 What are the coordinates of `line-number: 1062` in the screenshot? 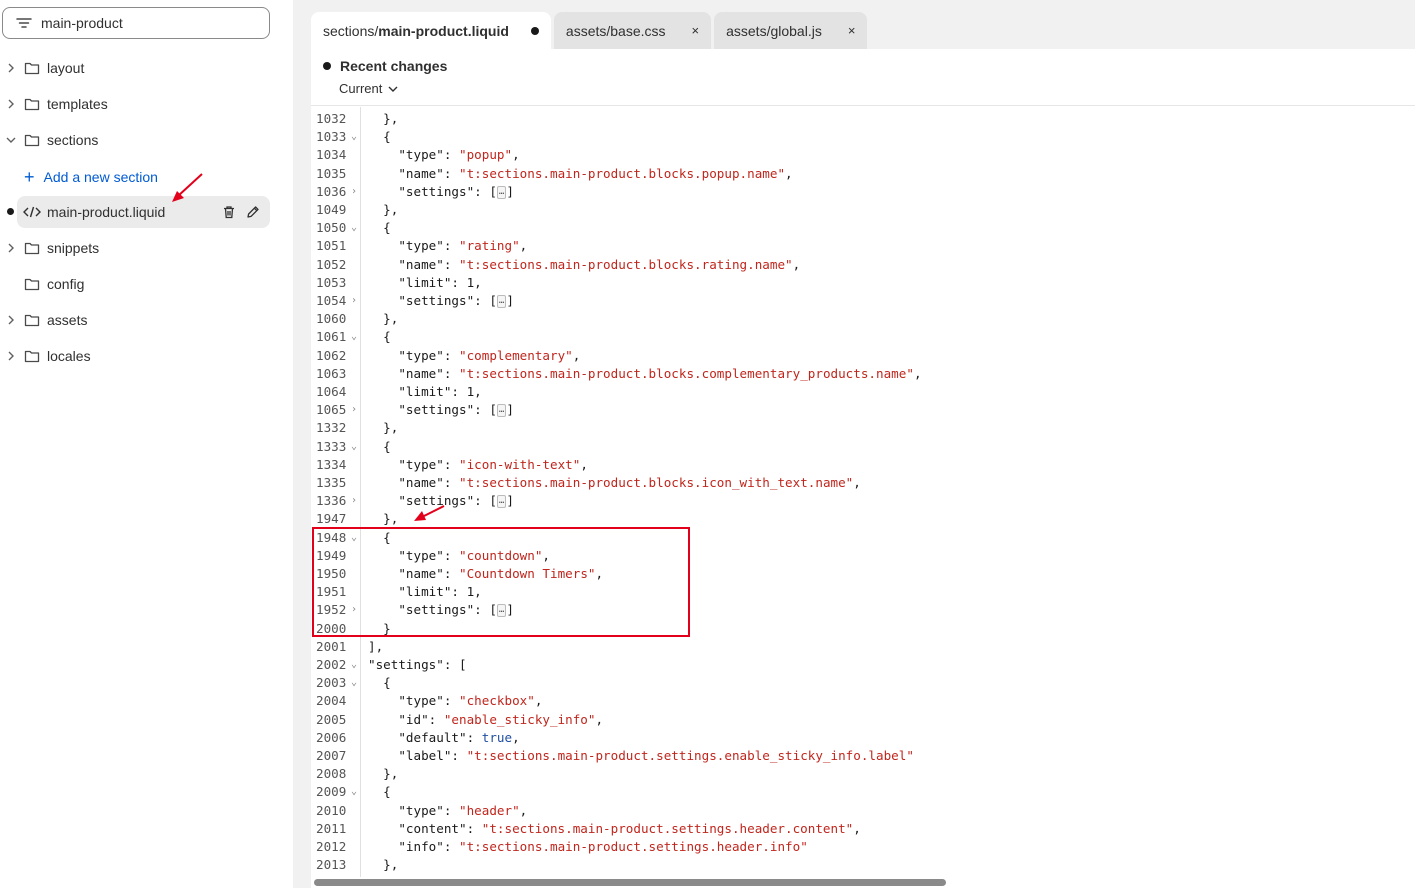 It's located at (331, 355).